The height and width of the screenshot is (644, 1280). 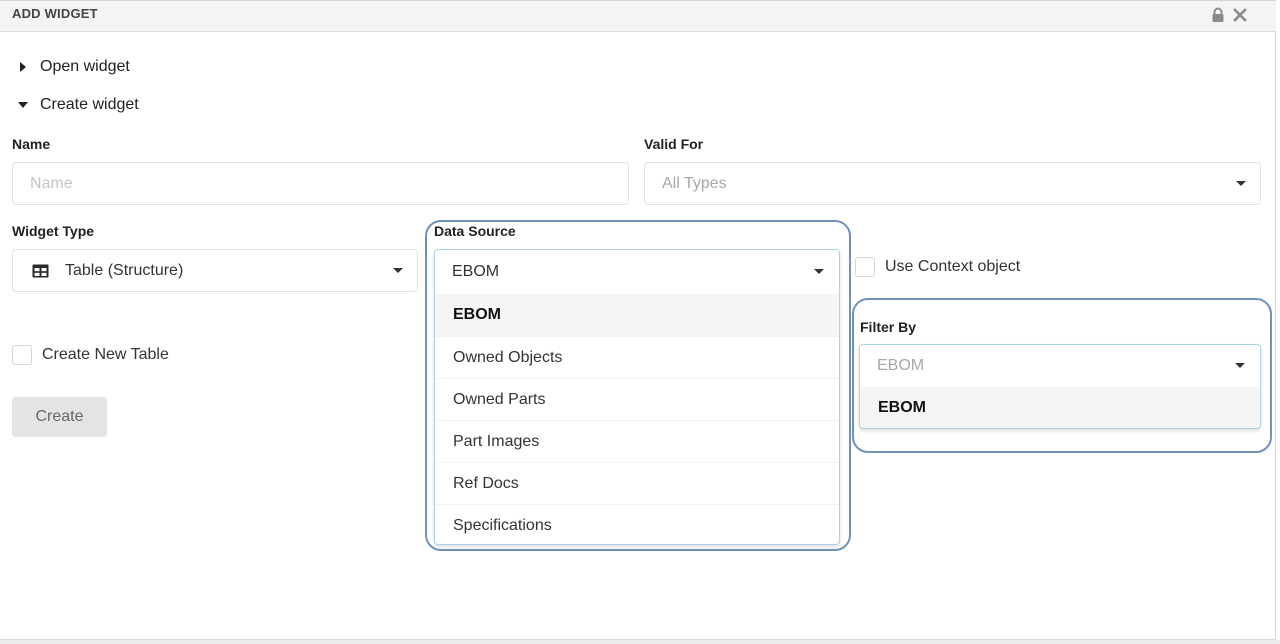 I want to click on widget-type-select: Table (Structure), so click(x=215, y=270).